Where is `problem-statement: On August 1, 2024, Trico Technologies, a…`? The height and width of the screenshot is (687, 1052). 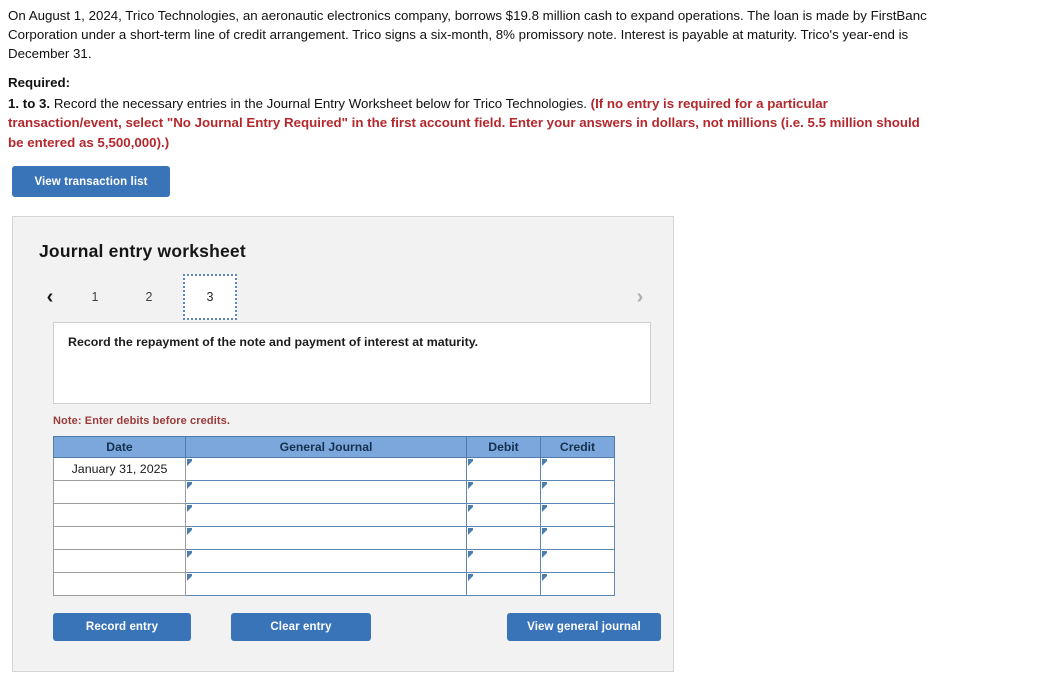
problem-statement: On August 1, 2024, Trico Technologies, a… is located at coordinates (487, 31).